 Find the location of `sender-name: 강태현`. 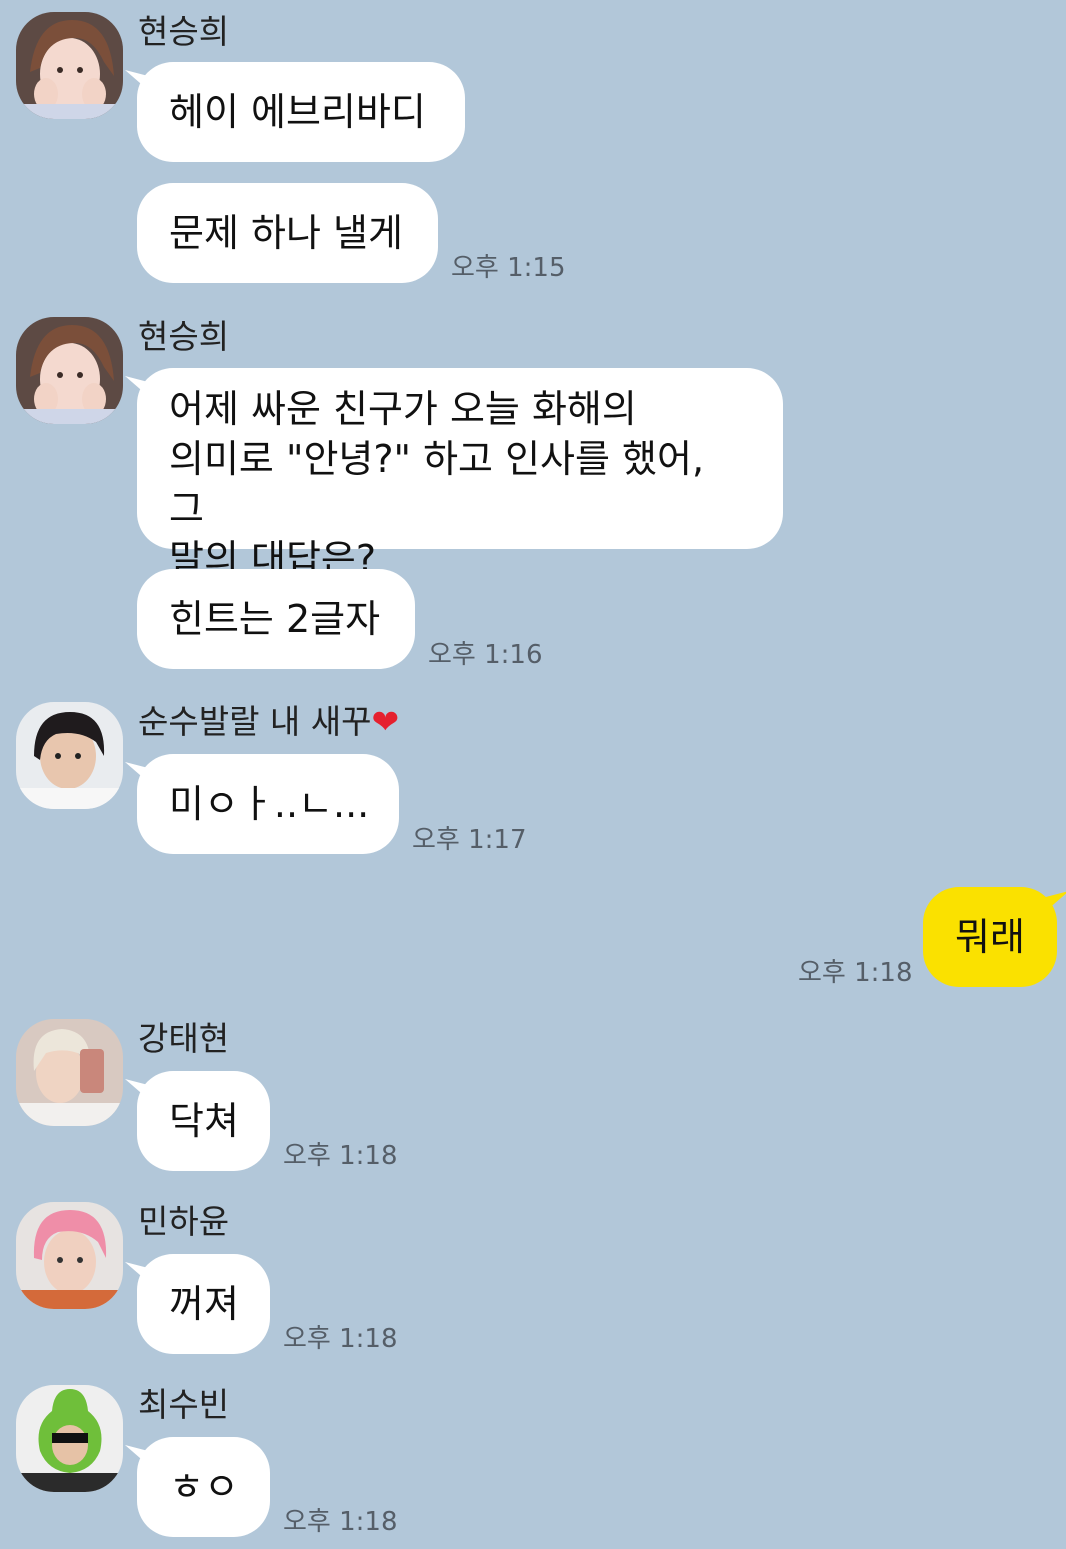

sender-name: 강태현 is located at coordinates (184, 1038).